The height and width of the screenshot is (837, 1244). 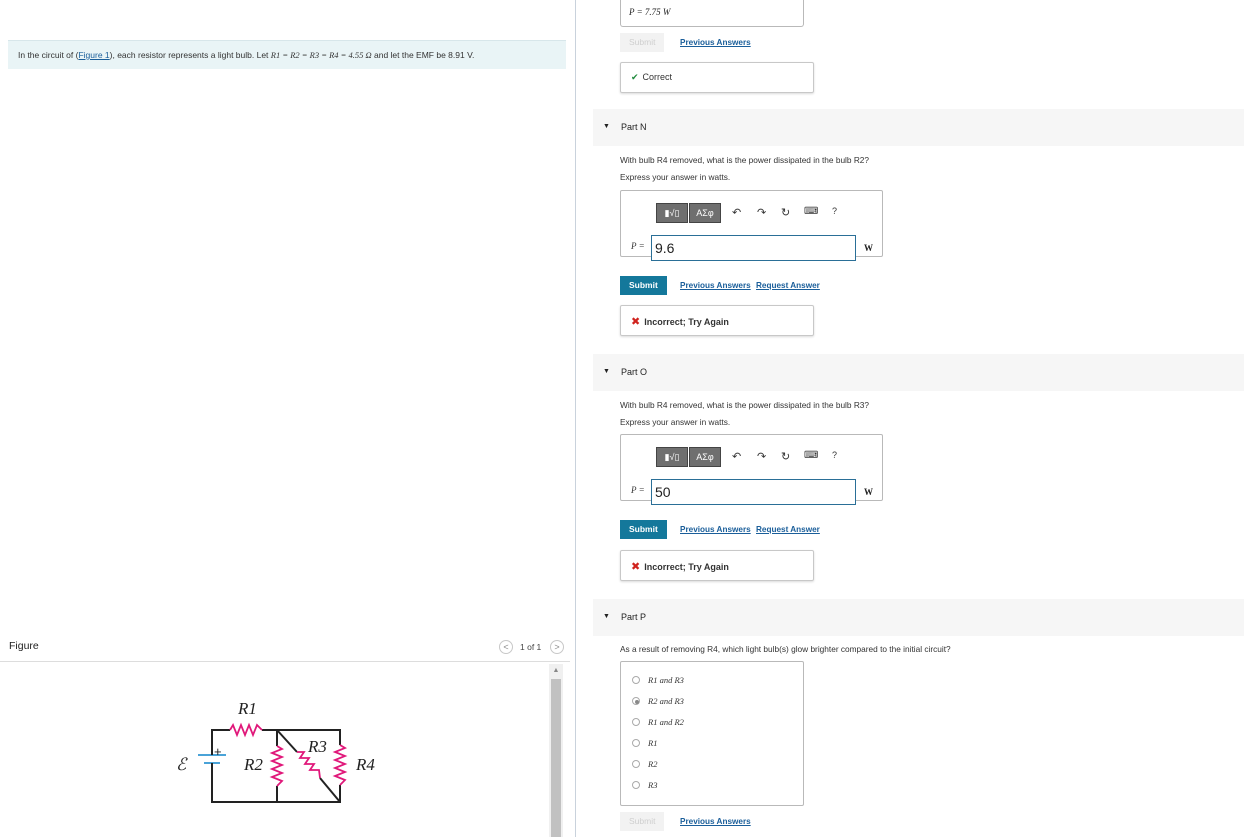 I want to click on resistor-r1, so click(x=246, y=730).